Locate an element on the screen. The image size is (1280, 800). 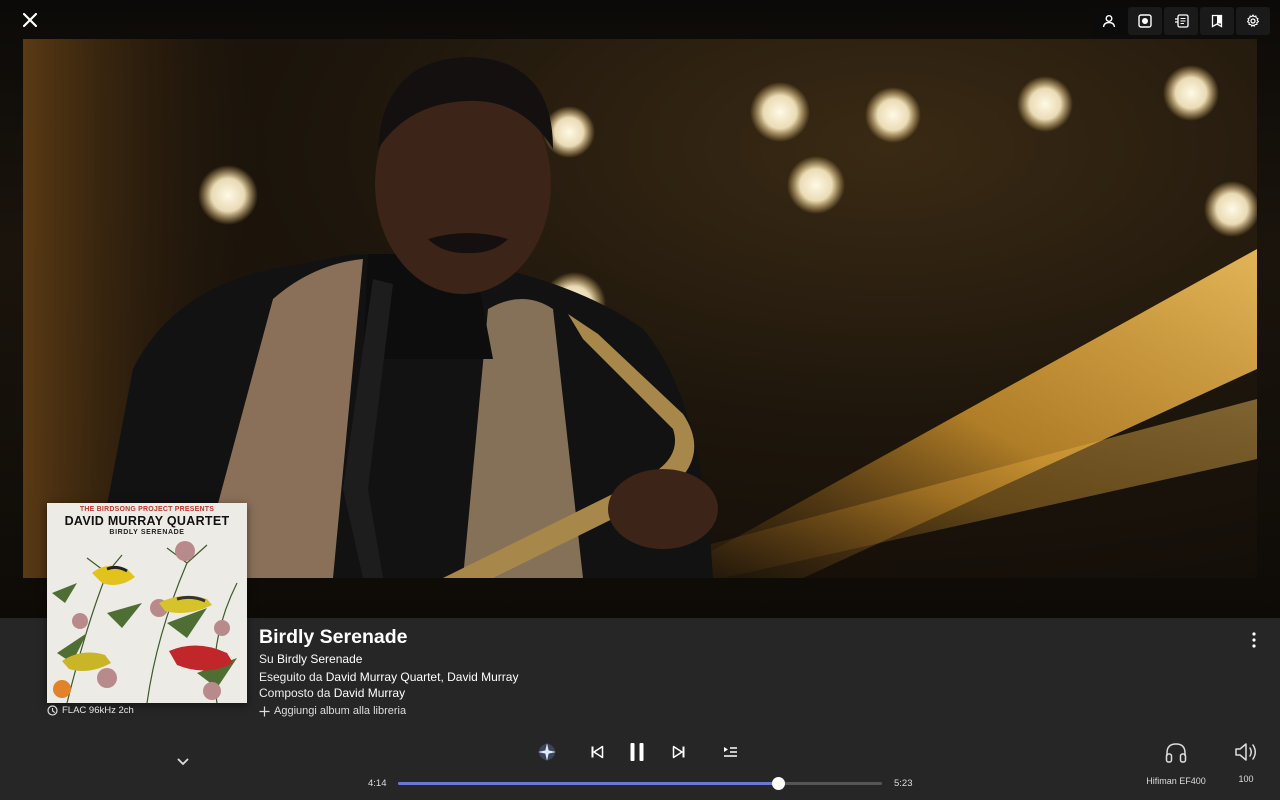
more-vertical-icon is located at coordinates (1254, 640).